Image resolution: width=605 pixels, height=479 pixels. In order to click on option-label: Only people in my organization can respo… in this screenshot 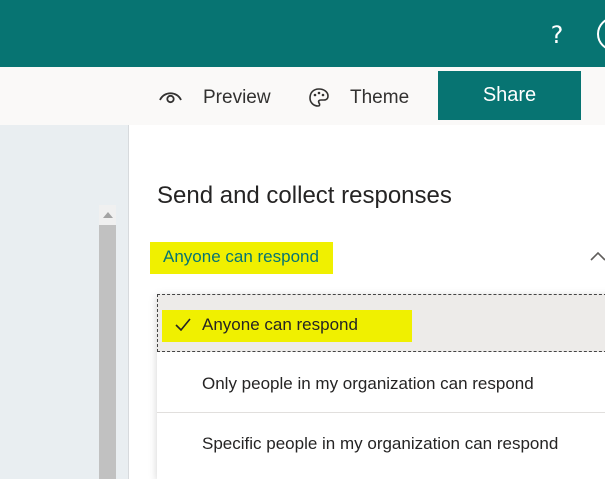, I will do `click(368, 383)`.